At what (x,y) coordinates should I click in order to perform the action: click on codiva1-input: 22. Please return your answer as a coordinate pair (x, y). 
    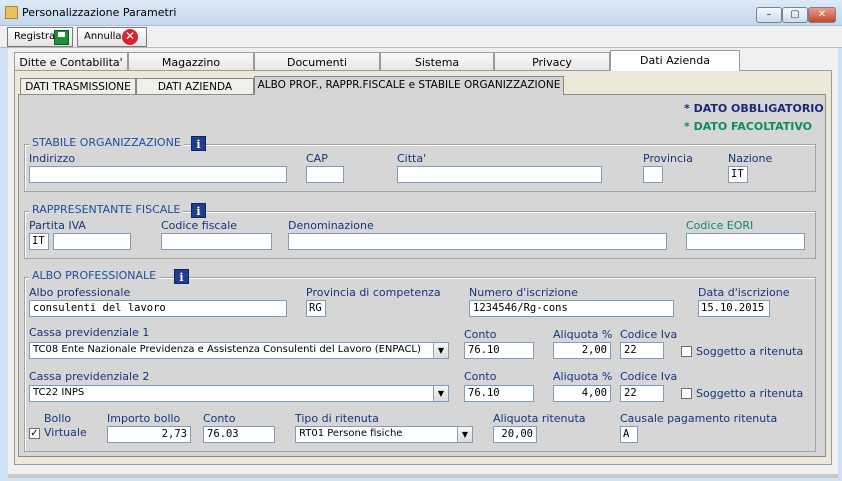
    Looking at the image, I should click on (642, 350).